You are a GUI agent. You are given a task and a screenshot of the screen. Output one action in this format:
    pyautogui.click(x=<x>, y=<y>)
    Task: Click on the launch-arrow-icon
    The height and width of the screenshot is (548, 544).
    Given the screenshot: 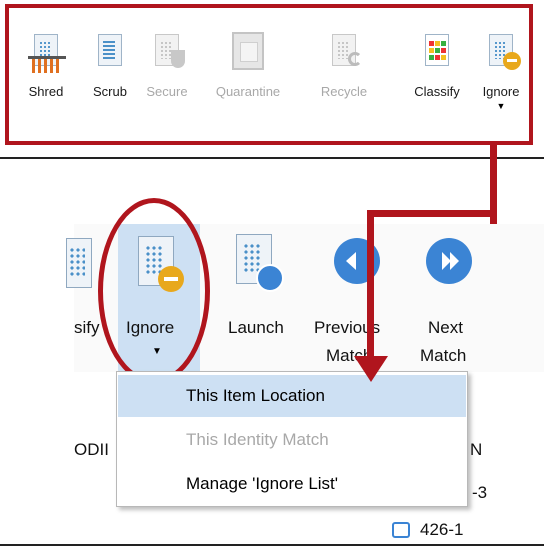 What is the action you would take?
    pyautogui.click(x=270, y=278)
    